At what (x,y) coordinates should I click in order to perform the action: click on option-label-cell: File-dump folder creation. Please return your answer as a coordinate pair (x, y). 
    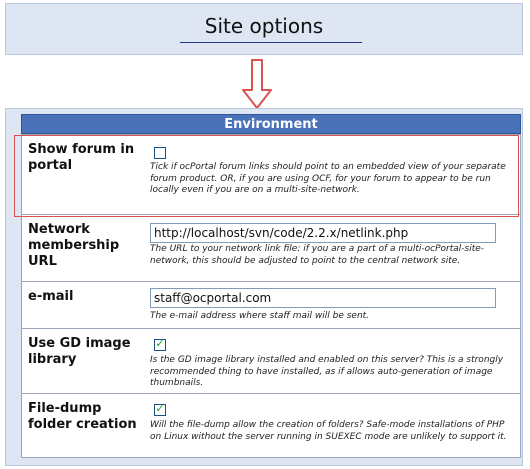
    Looking at the image, I should click on (84, 425).